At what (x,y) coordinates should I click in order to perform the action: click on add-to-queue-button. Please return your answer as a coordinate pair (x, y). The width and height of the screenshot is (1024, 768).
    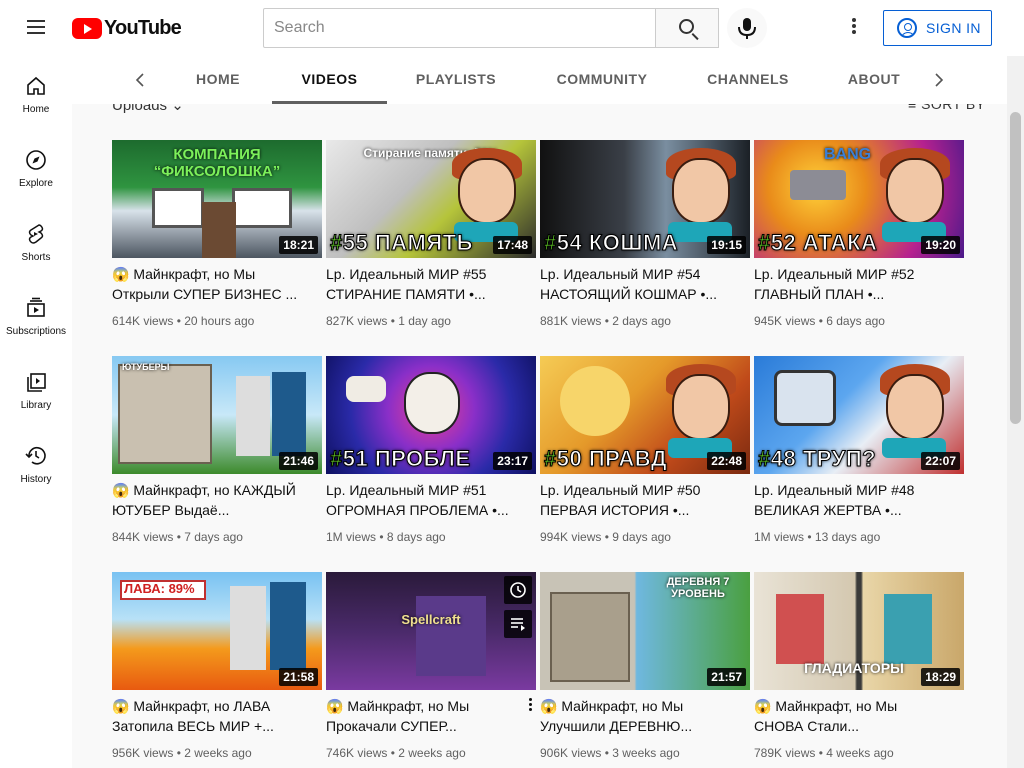
    Looking at the image, I should click on (518, 624).